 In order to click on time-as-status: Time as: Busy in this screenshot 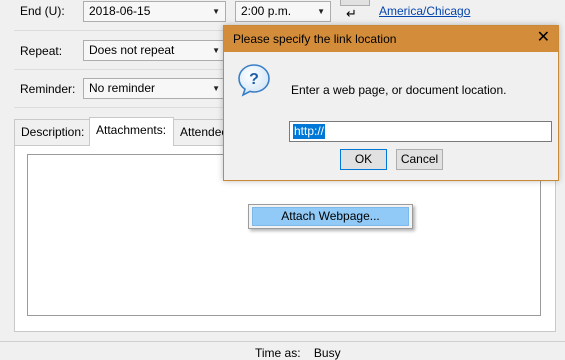, I will do `click(298, 353)`.